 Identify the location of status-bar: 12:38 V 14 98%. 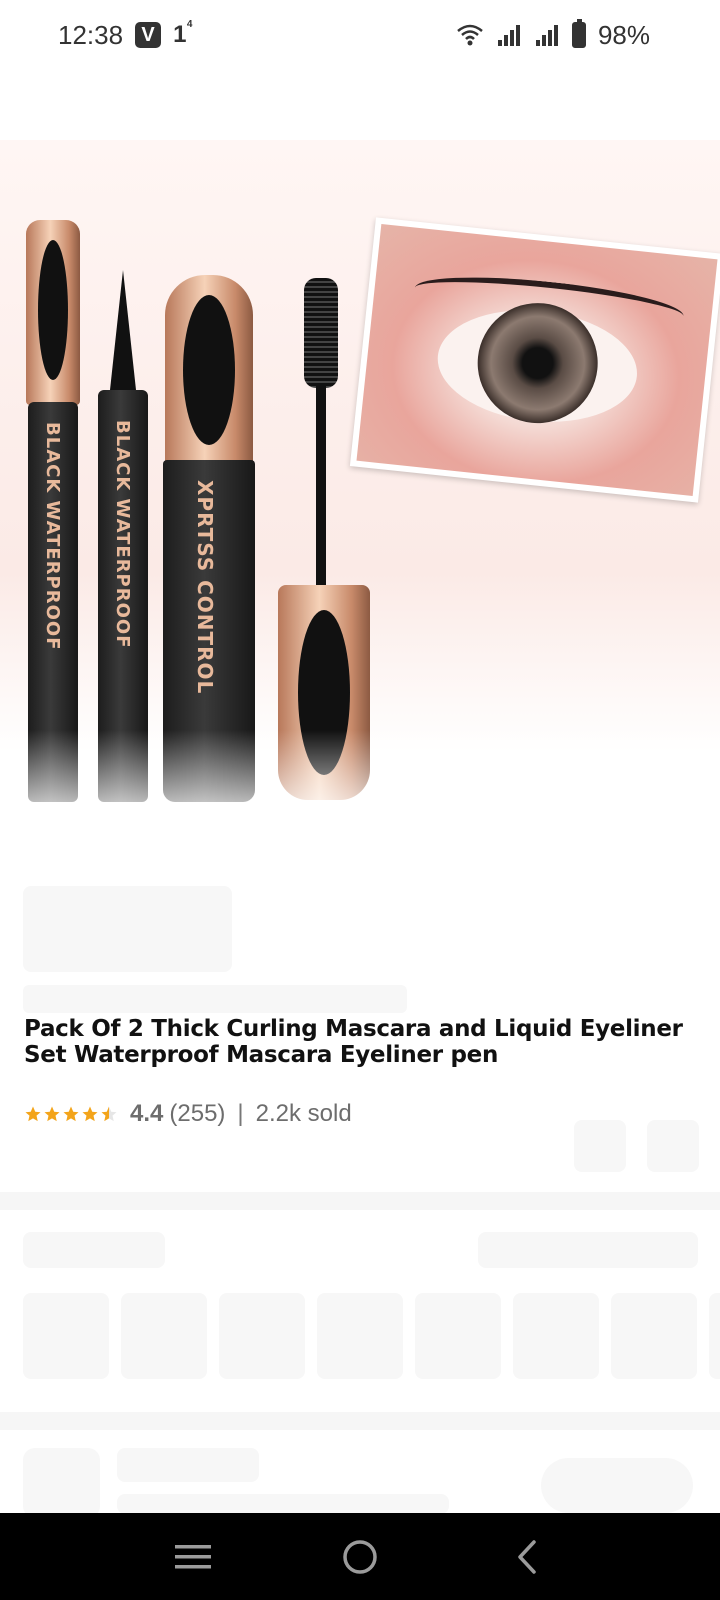
(360, 35).